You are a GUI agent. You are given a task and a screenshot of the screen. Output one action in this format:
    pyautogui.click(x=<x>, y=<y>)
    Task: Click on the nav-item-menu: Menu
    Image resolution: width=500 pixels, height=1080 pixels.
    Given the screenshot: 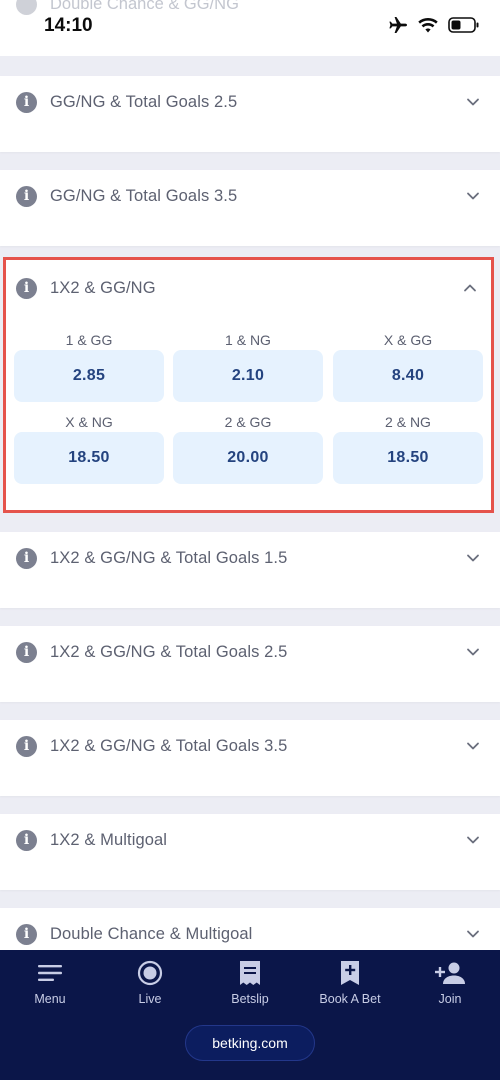 What is the action you would take?
    pyautogui.click(x=50, y=982)
    